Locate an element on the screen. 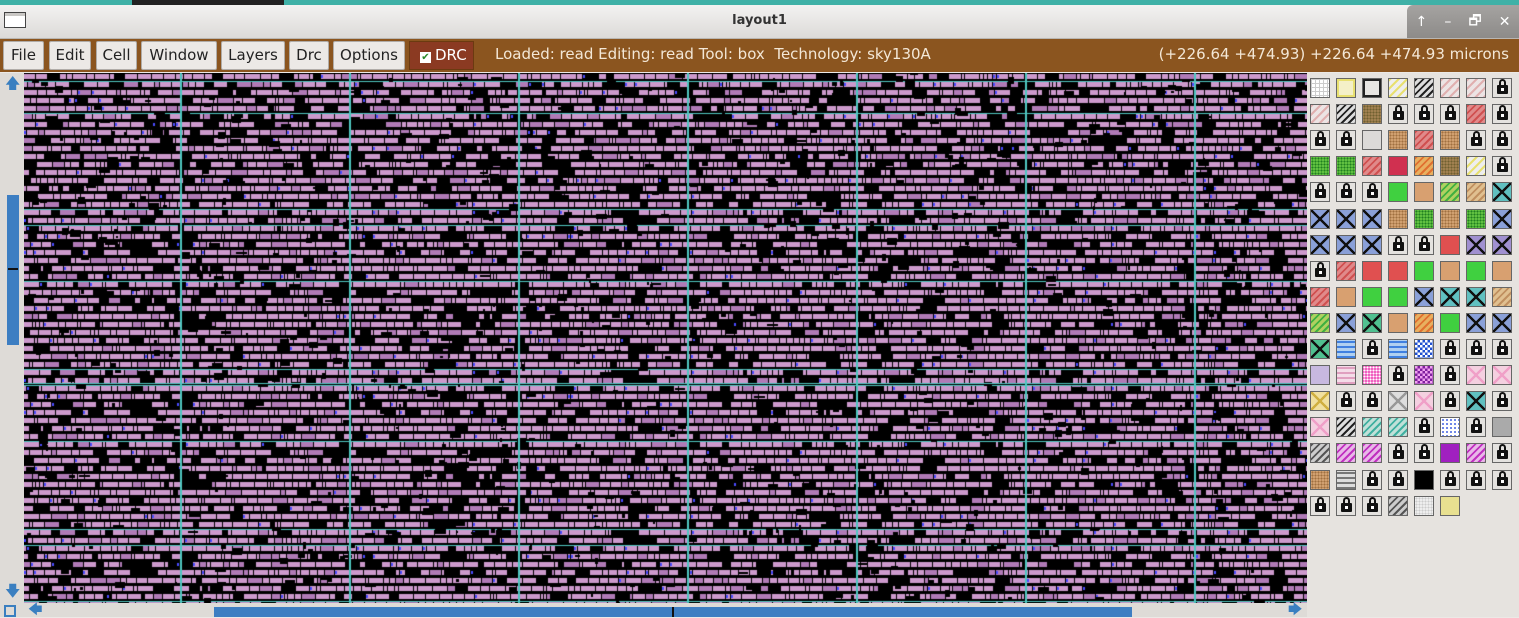 This screenshot has width=1519, height=618. layer-swatch-cyan-diag is located at coordinates (1398, 427).